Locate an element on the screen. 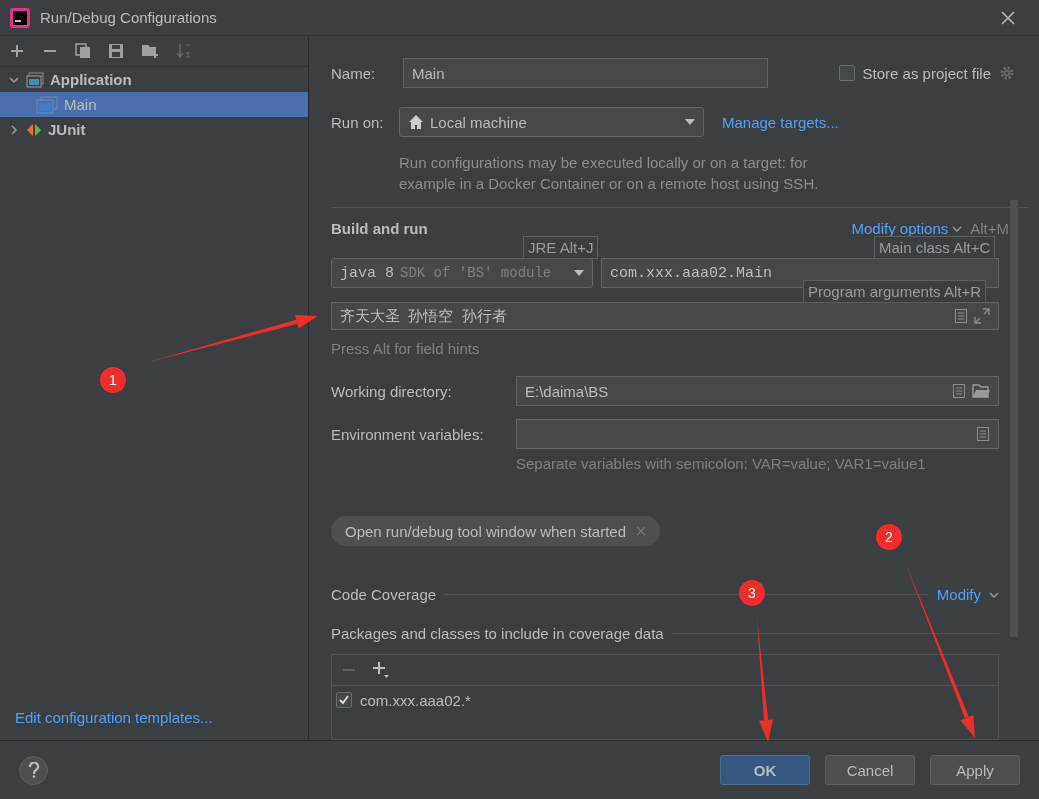 The width and height of the screenshot is (1039, 799). section-title: Packages and classes to include in coverage data is located at coordinates (497, 633).